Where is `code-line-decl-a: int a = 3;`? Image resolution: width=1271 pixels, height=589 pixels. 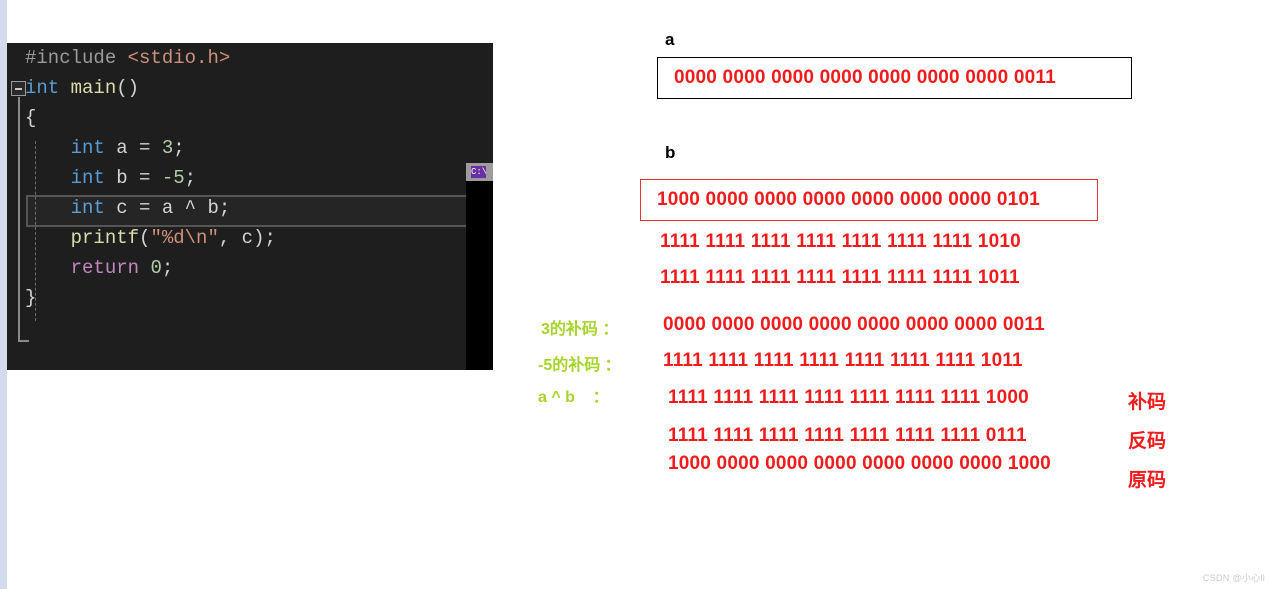
code-line-decl-a: int a = 3; is located at coordinates (250, 148).